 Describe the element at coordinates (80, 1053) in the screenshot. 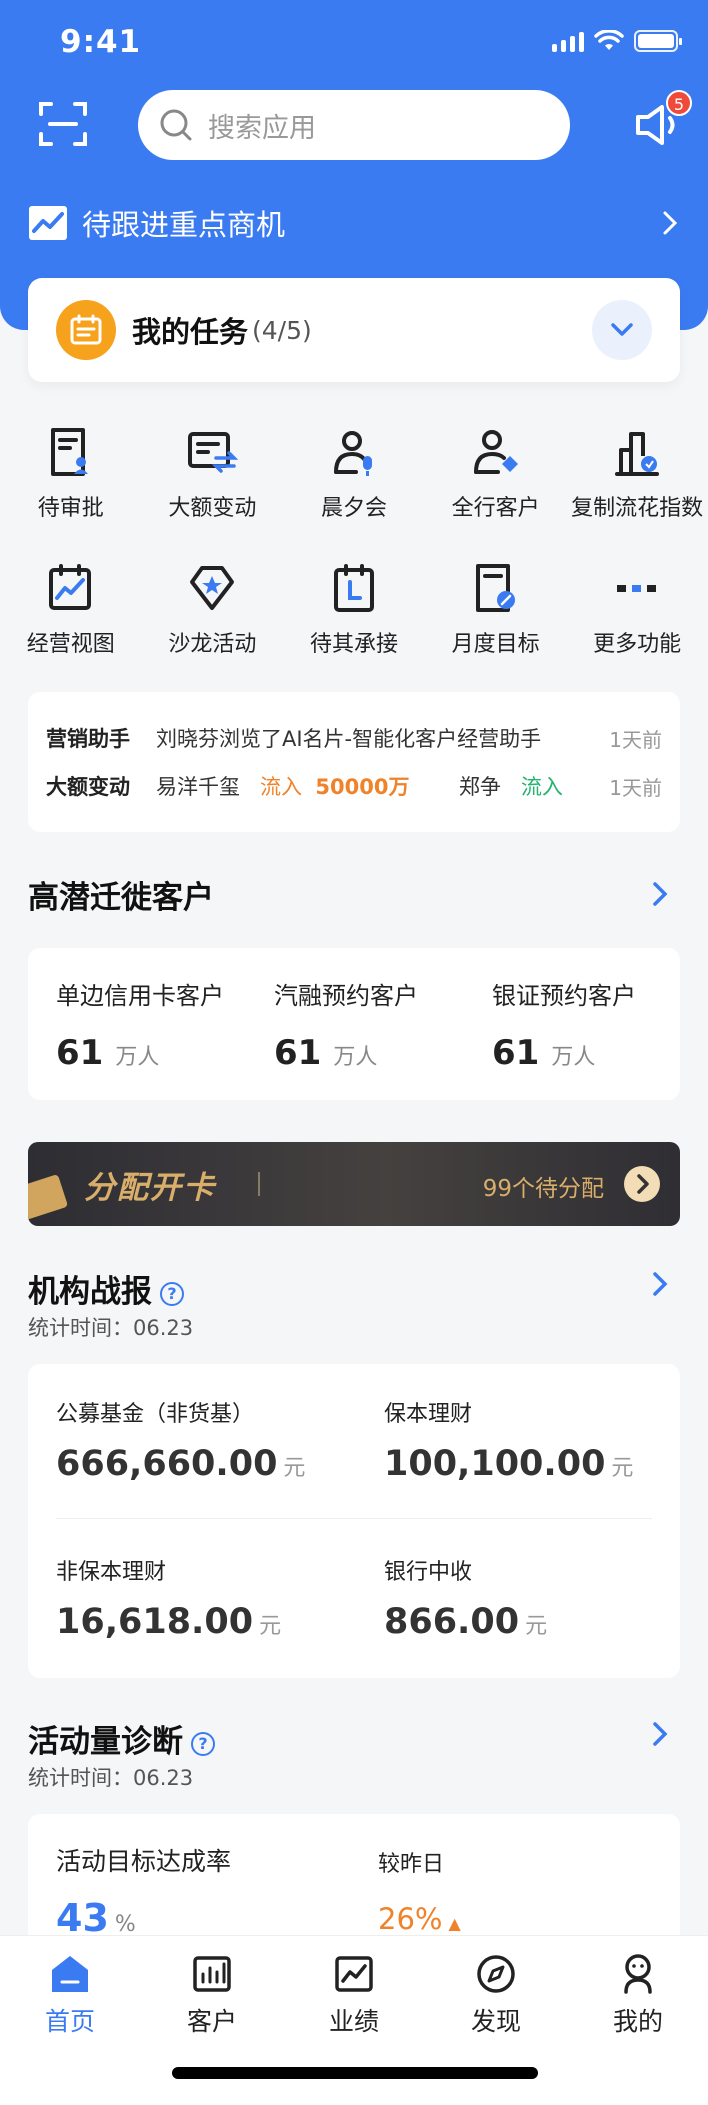

I see `high-potential-value: 61` at that location.